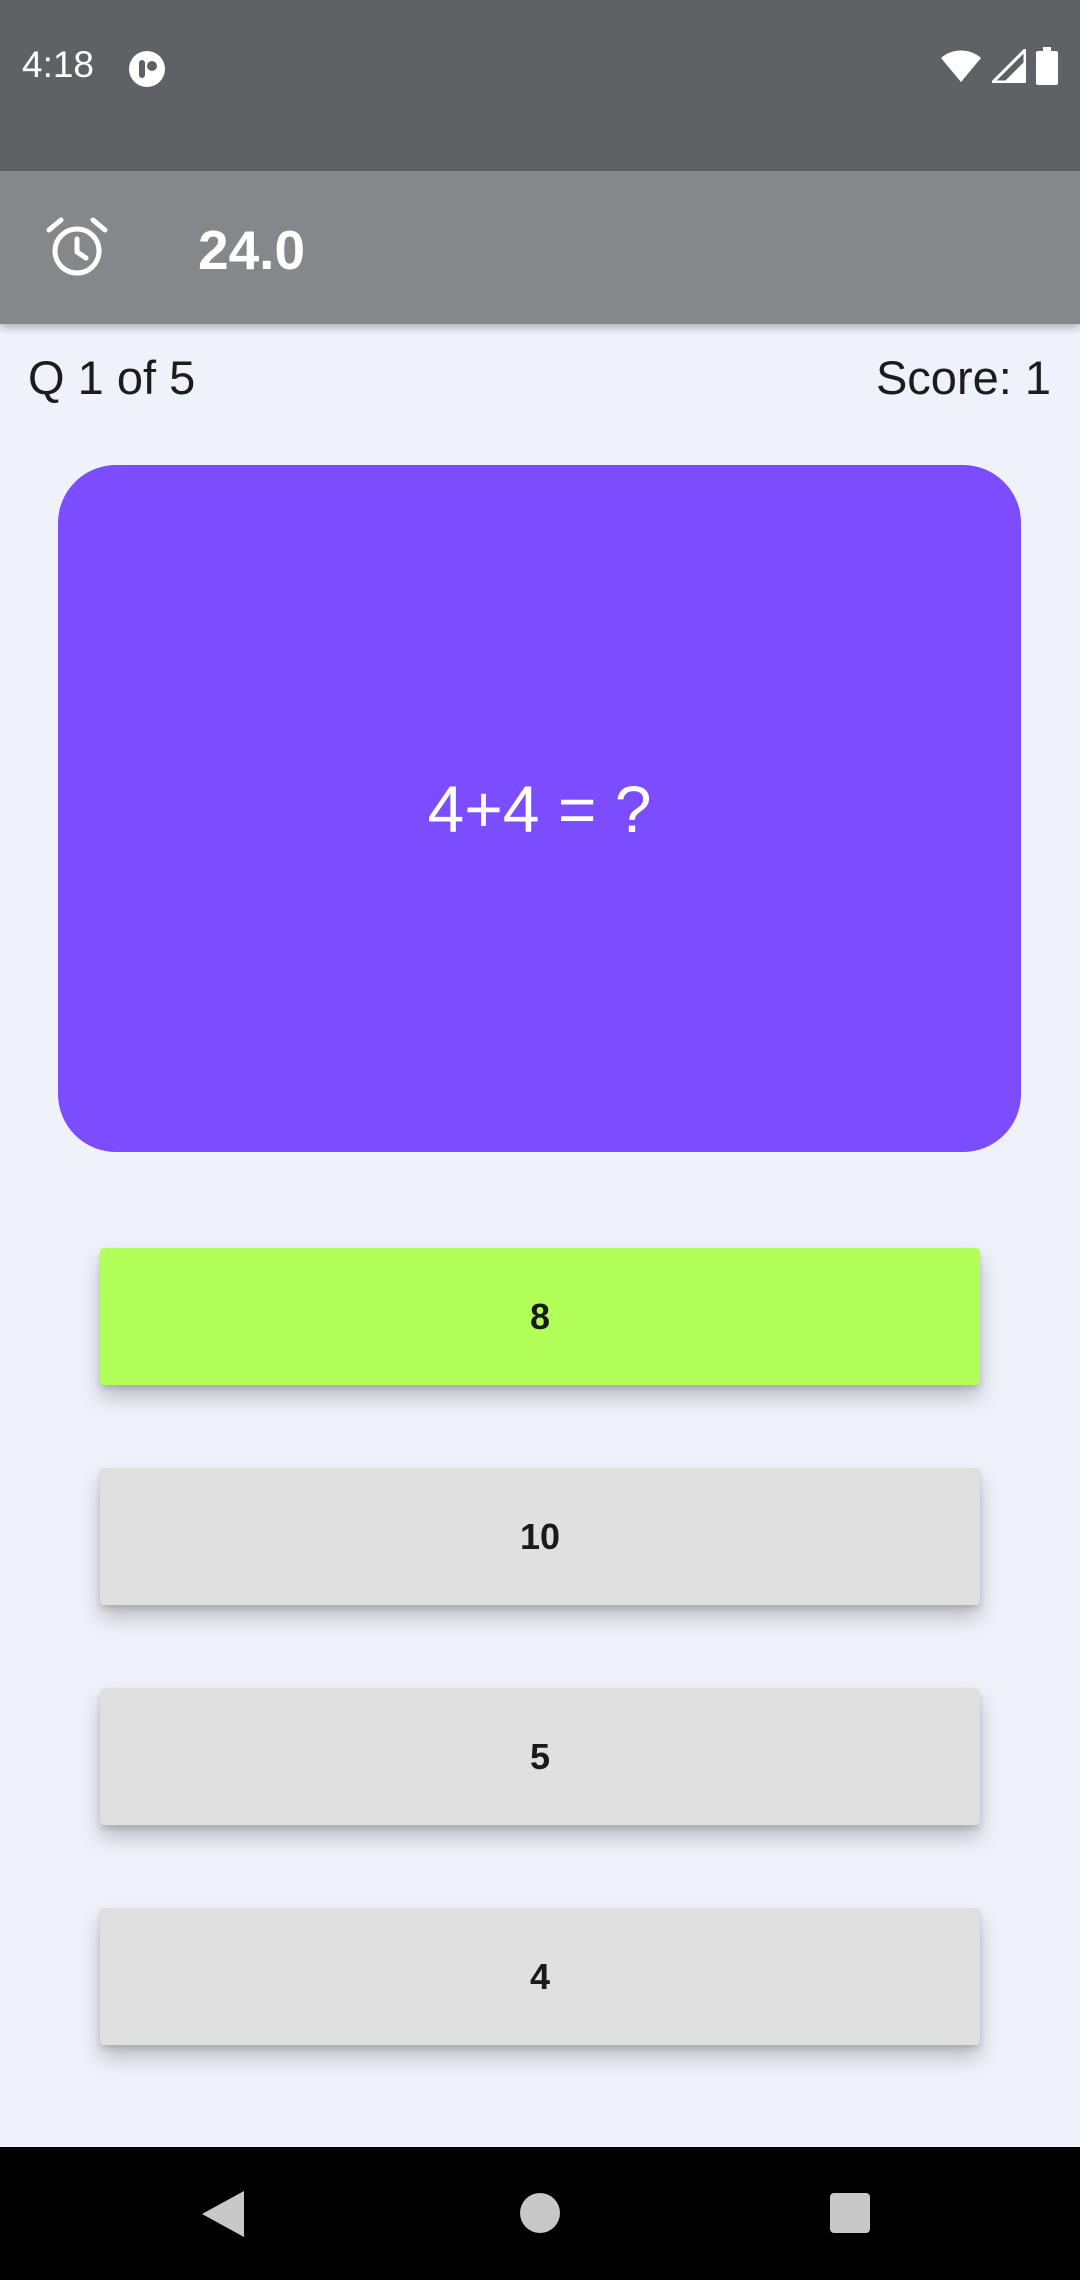  Describe the element at coordinates (540, 380) in the screenshot. I see `quiz-info-row: Q 1 of 5 Score: 1` at that location.